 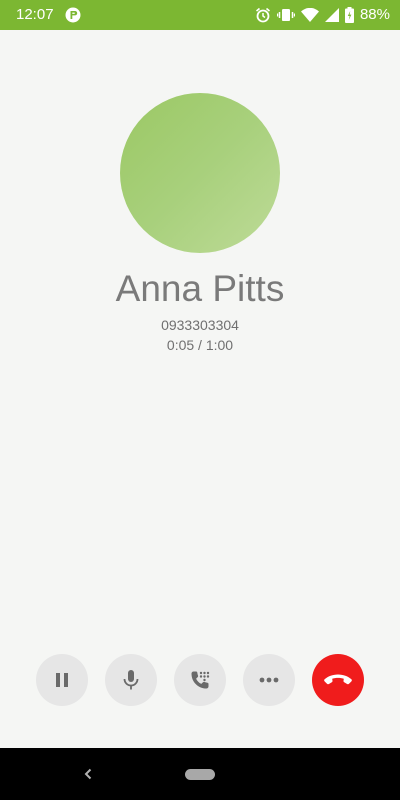 I want to click on status-time: 12:07, so click(x=35, y=14).